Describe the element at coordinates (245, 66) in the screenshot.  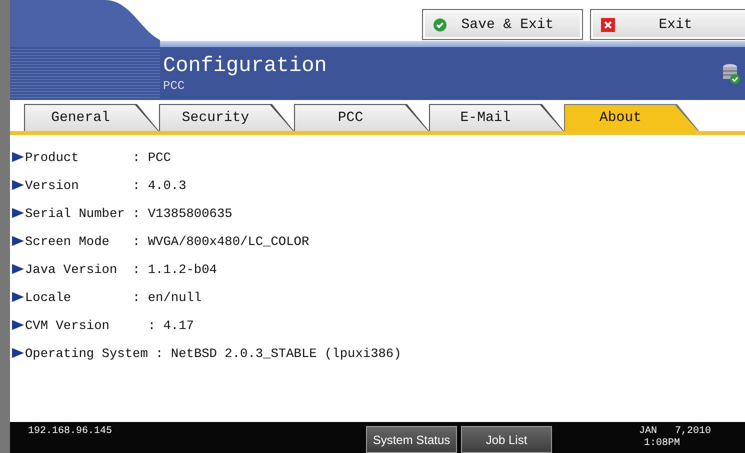
I see `screen-title: Configuration` at that location.